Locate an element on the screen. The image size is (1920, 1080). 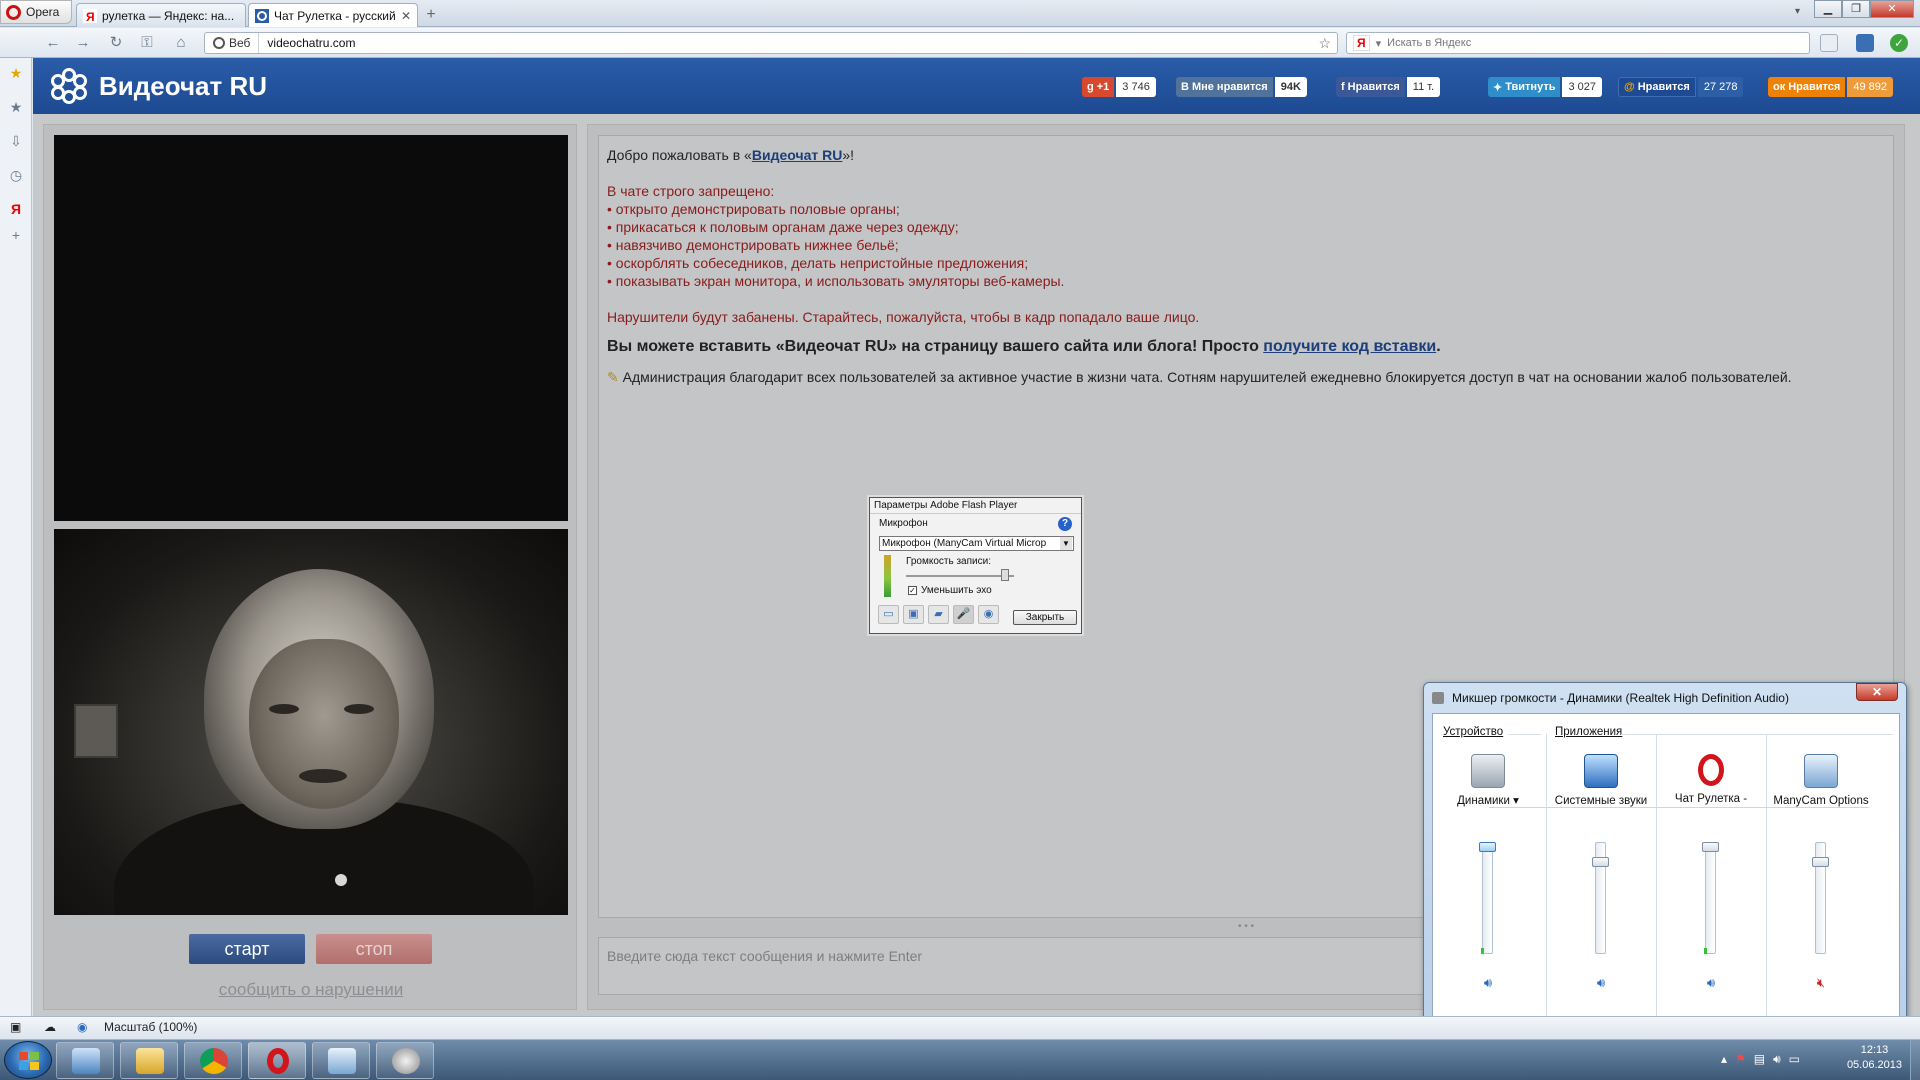
google-plus-widget: g +1 3 746 is located at coordinates (1119, 87).